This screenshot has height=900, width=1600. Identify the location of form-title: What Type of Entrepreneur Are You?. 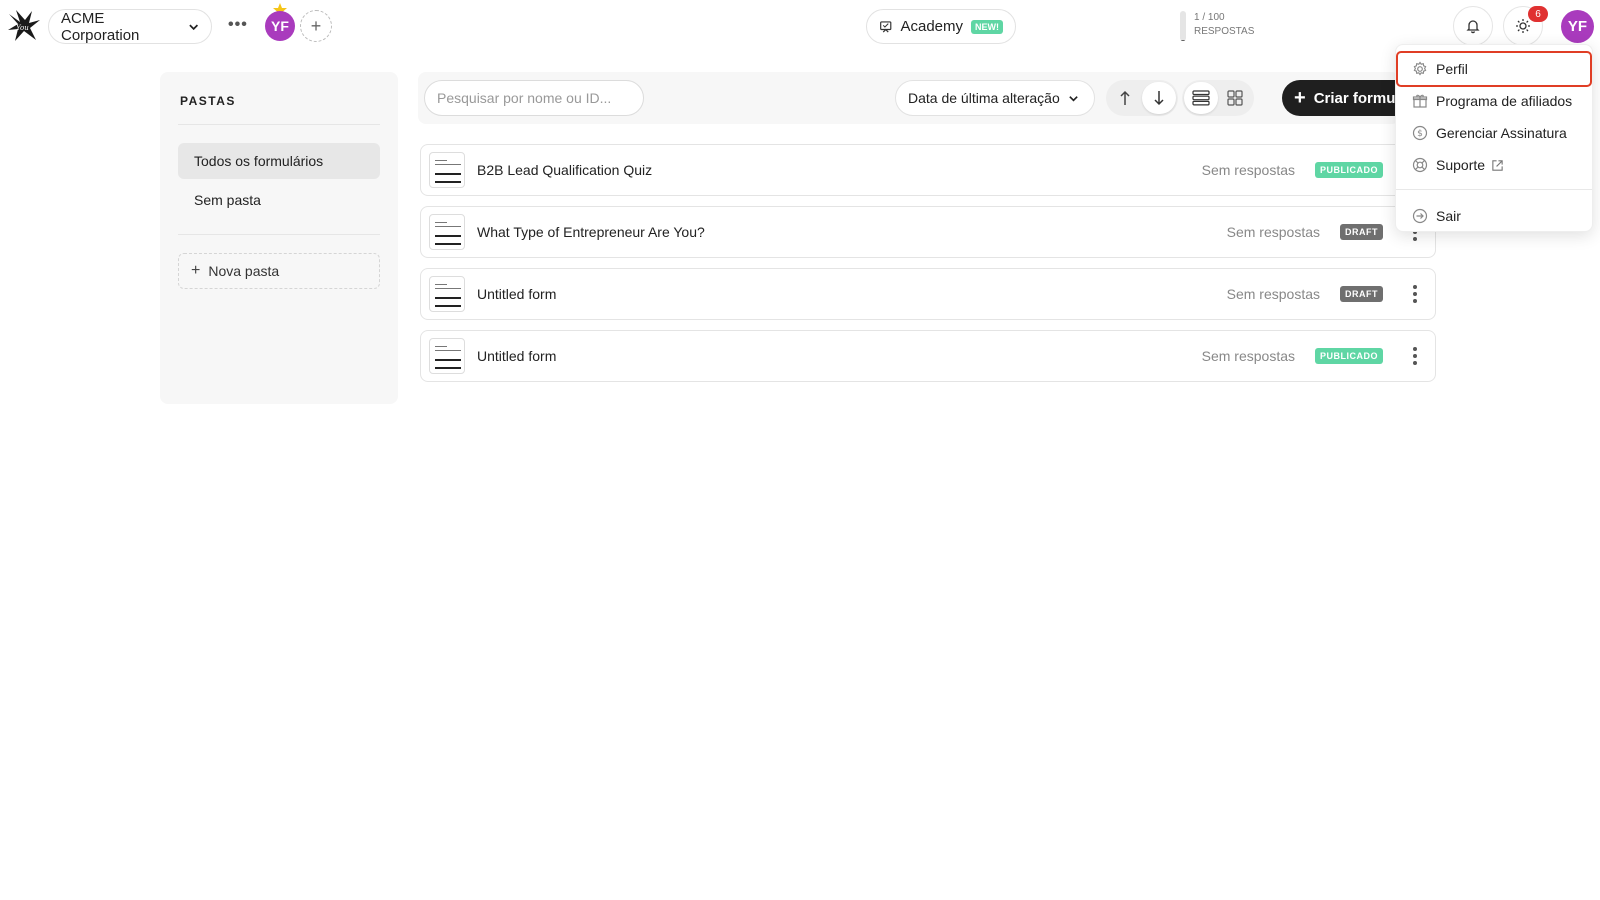
(591, 232).